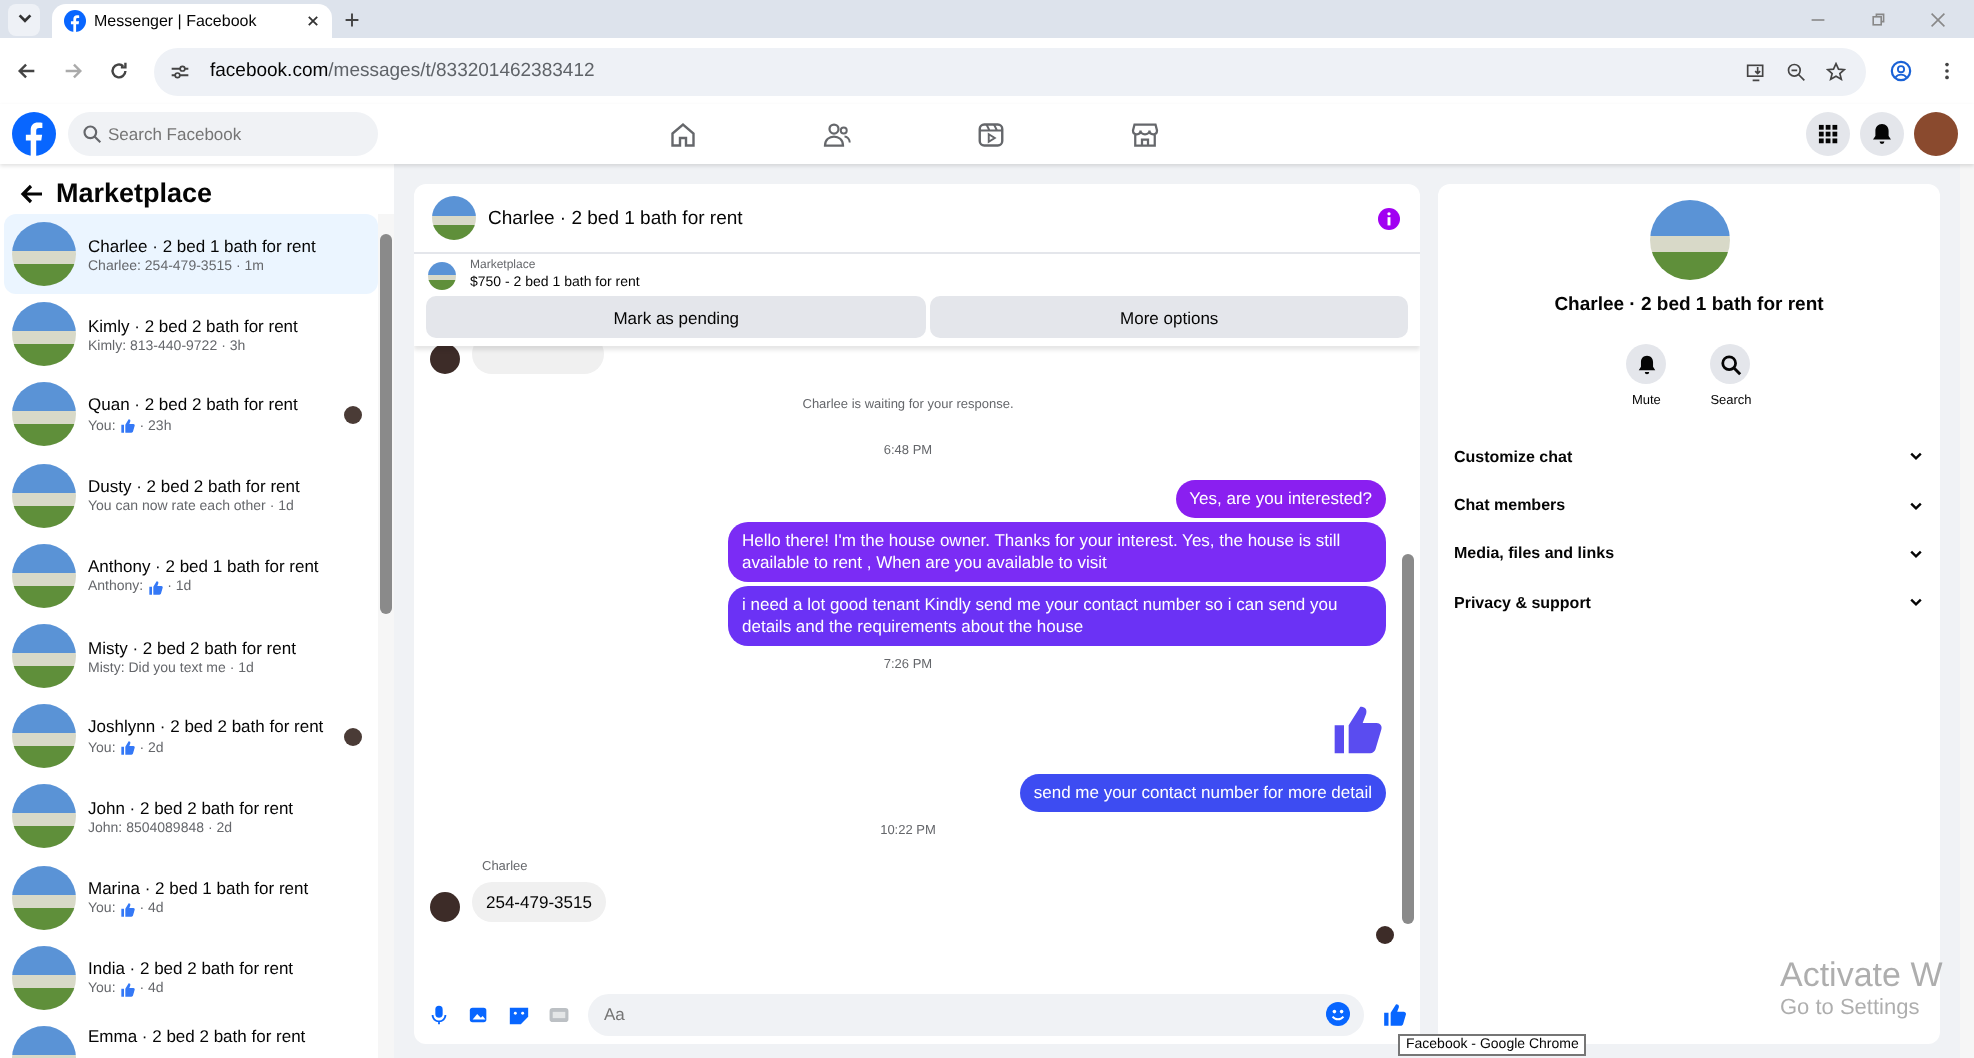  Describe the element at coordinates (223, 134) in the screenshot. I see `search-field: Search Facebook` at that location.